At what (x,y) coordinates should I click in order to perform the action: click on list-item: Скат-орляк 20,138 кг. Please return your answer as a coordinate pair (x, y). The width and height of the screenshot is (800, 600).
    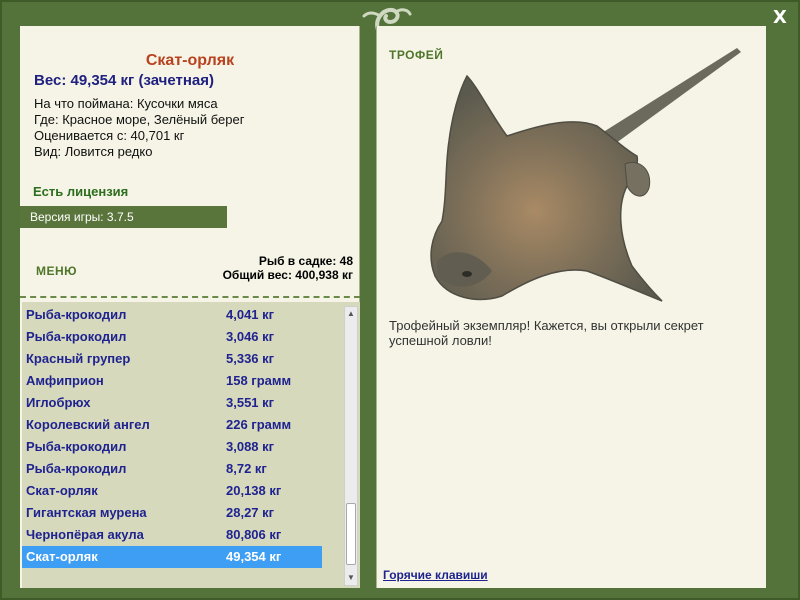
    Looking at the image, I should click on (182, 491).